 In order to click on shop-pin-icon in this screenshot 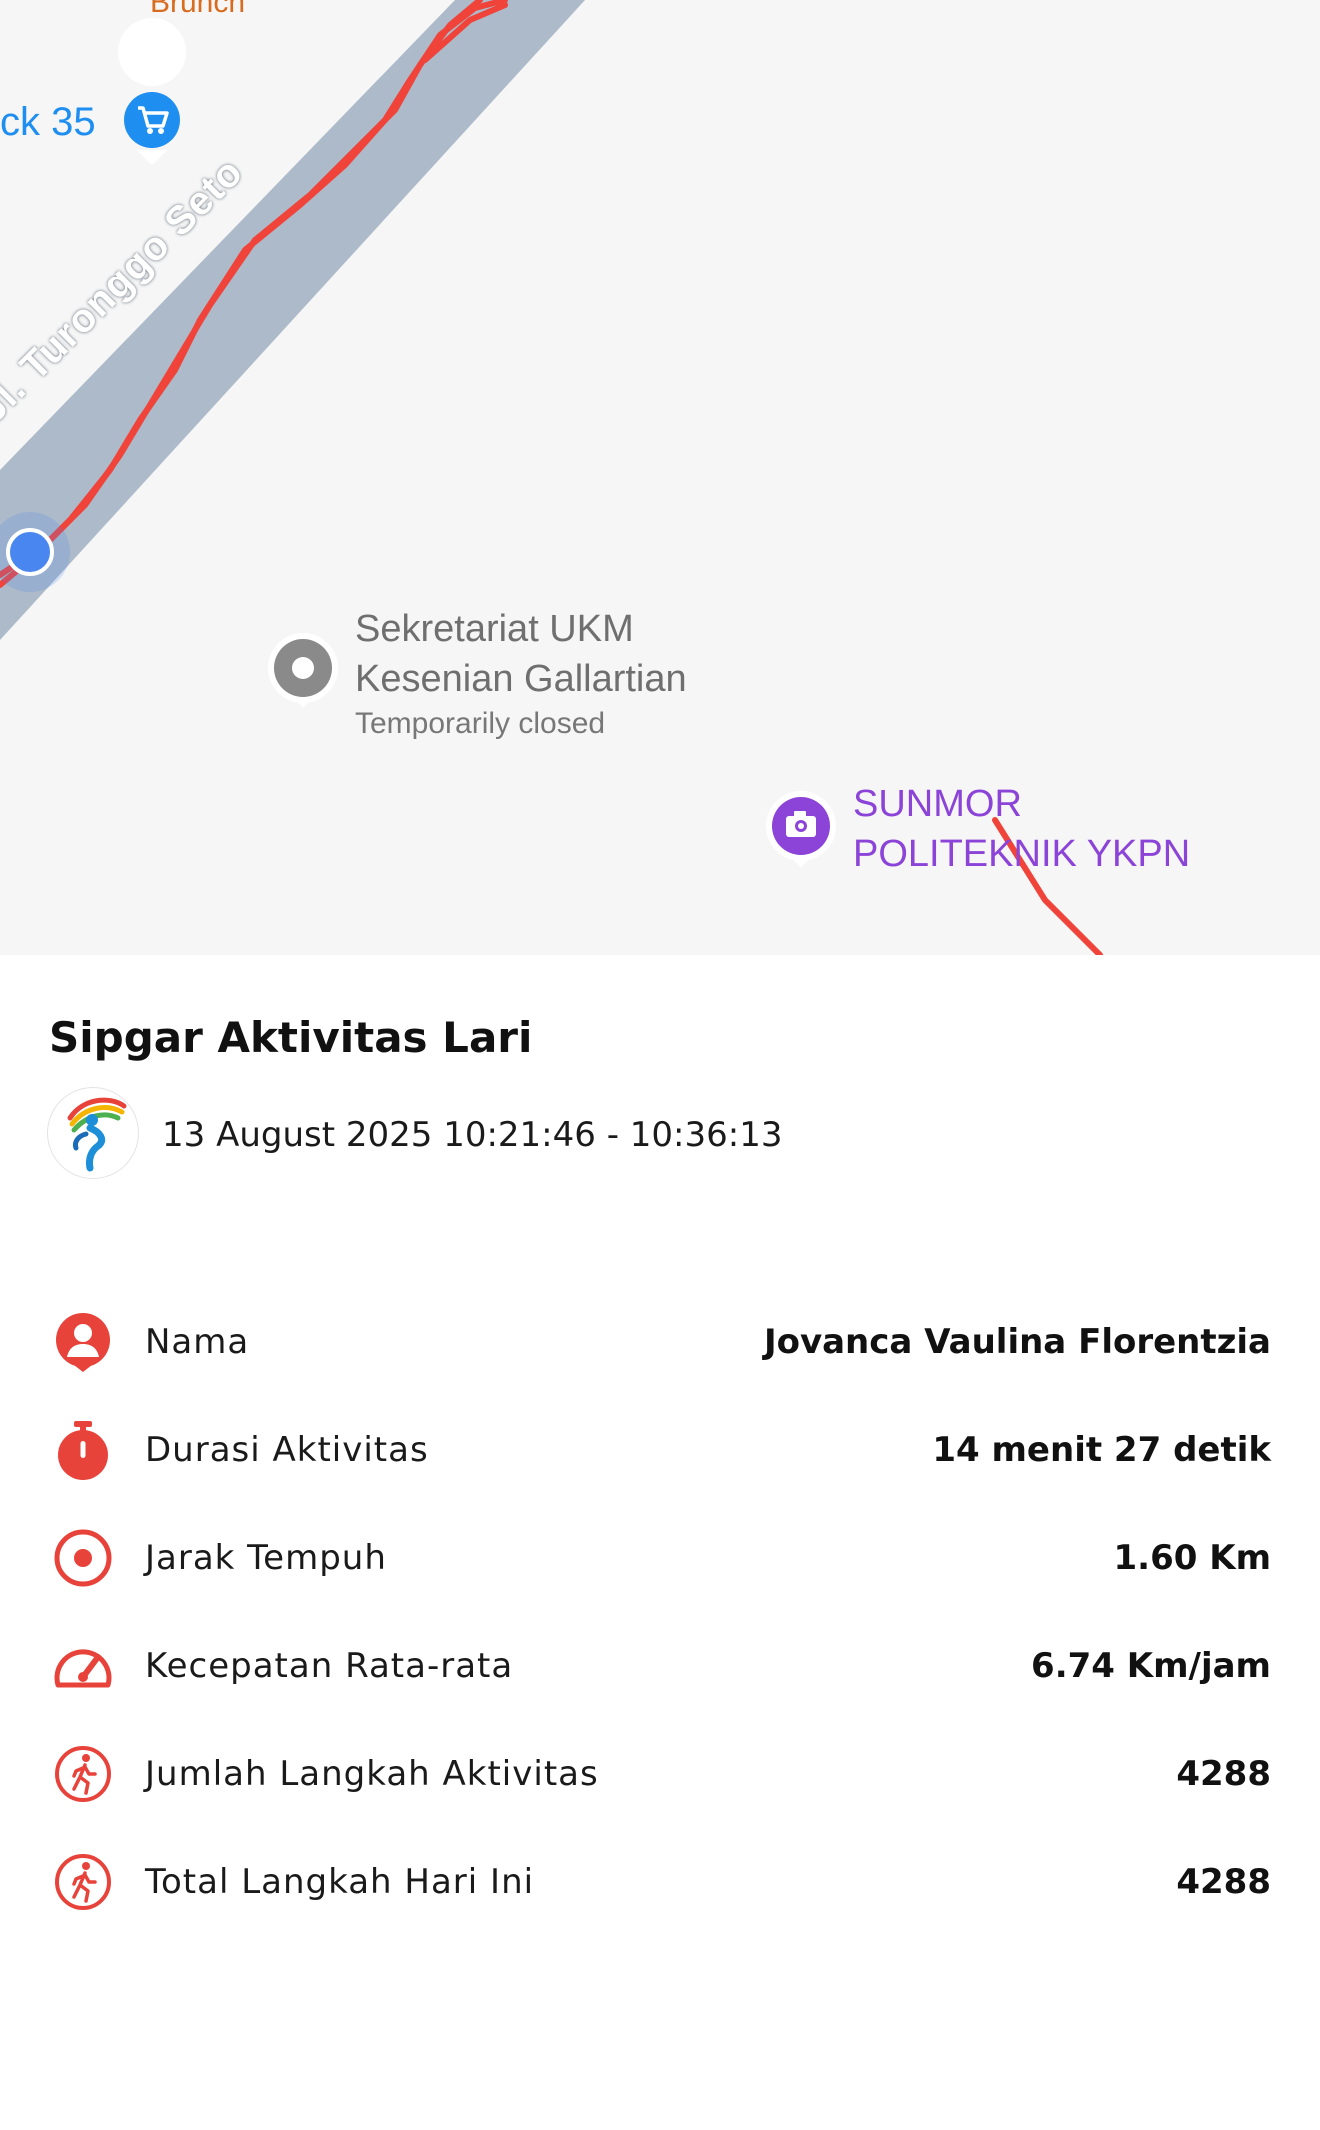, I will do `click(152, 91)`.